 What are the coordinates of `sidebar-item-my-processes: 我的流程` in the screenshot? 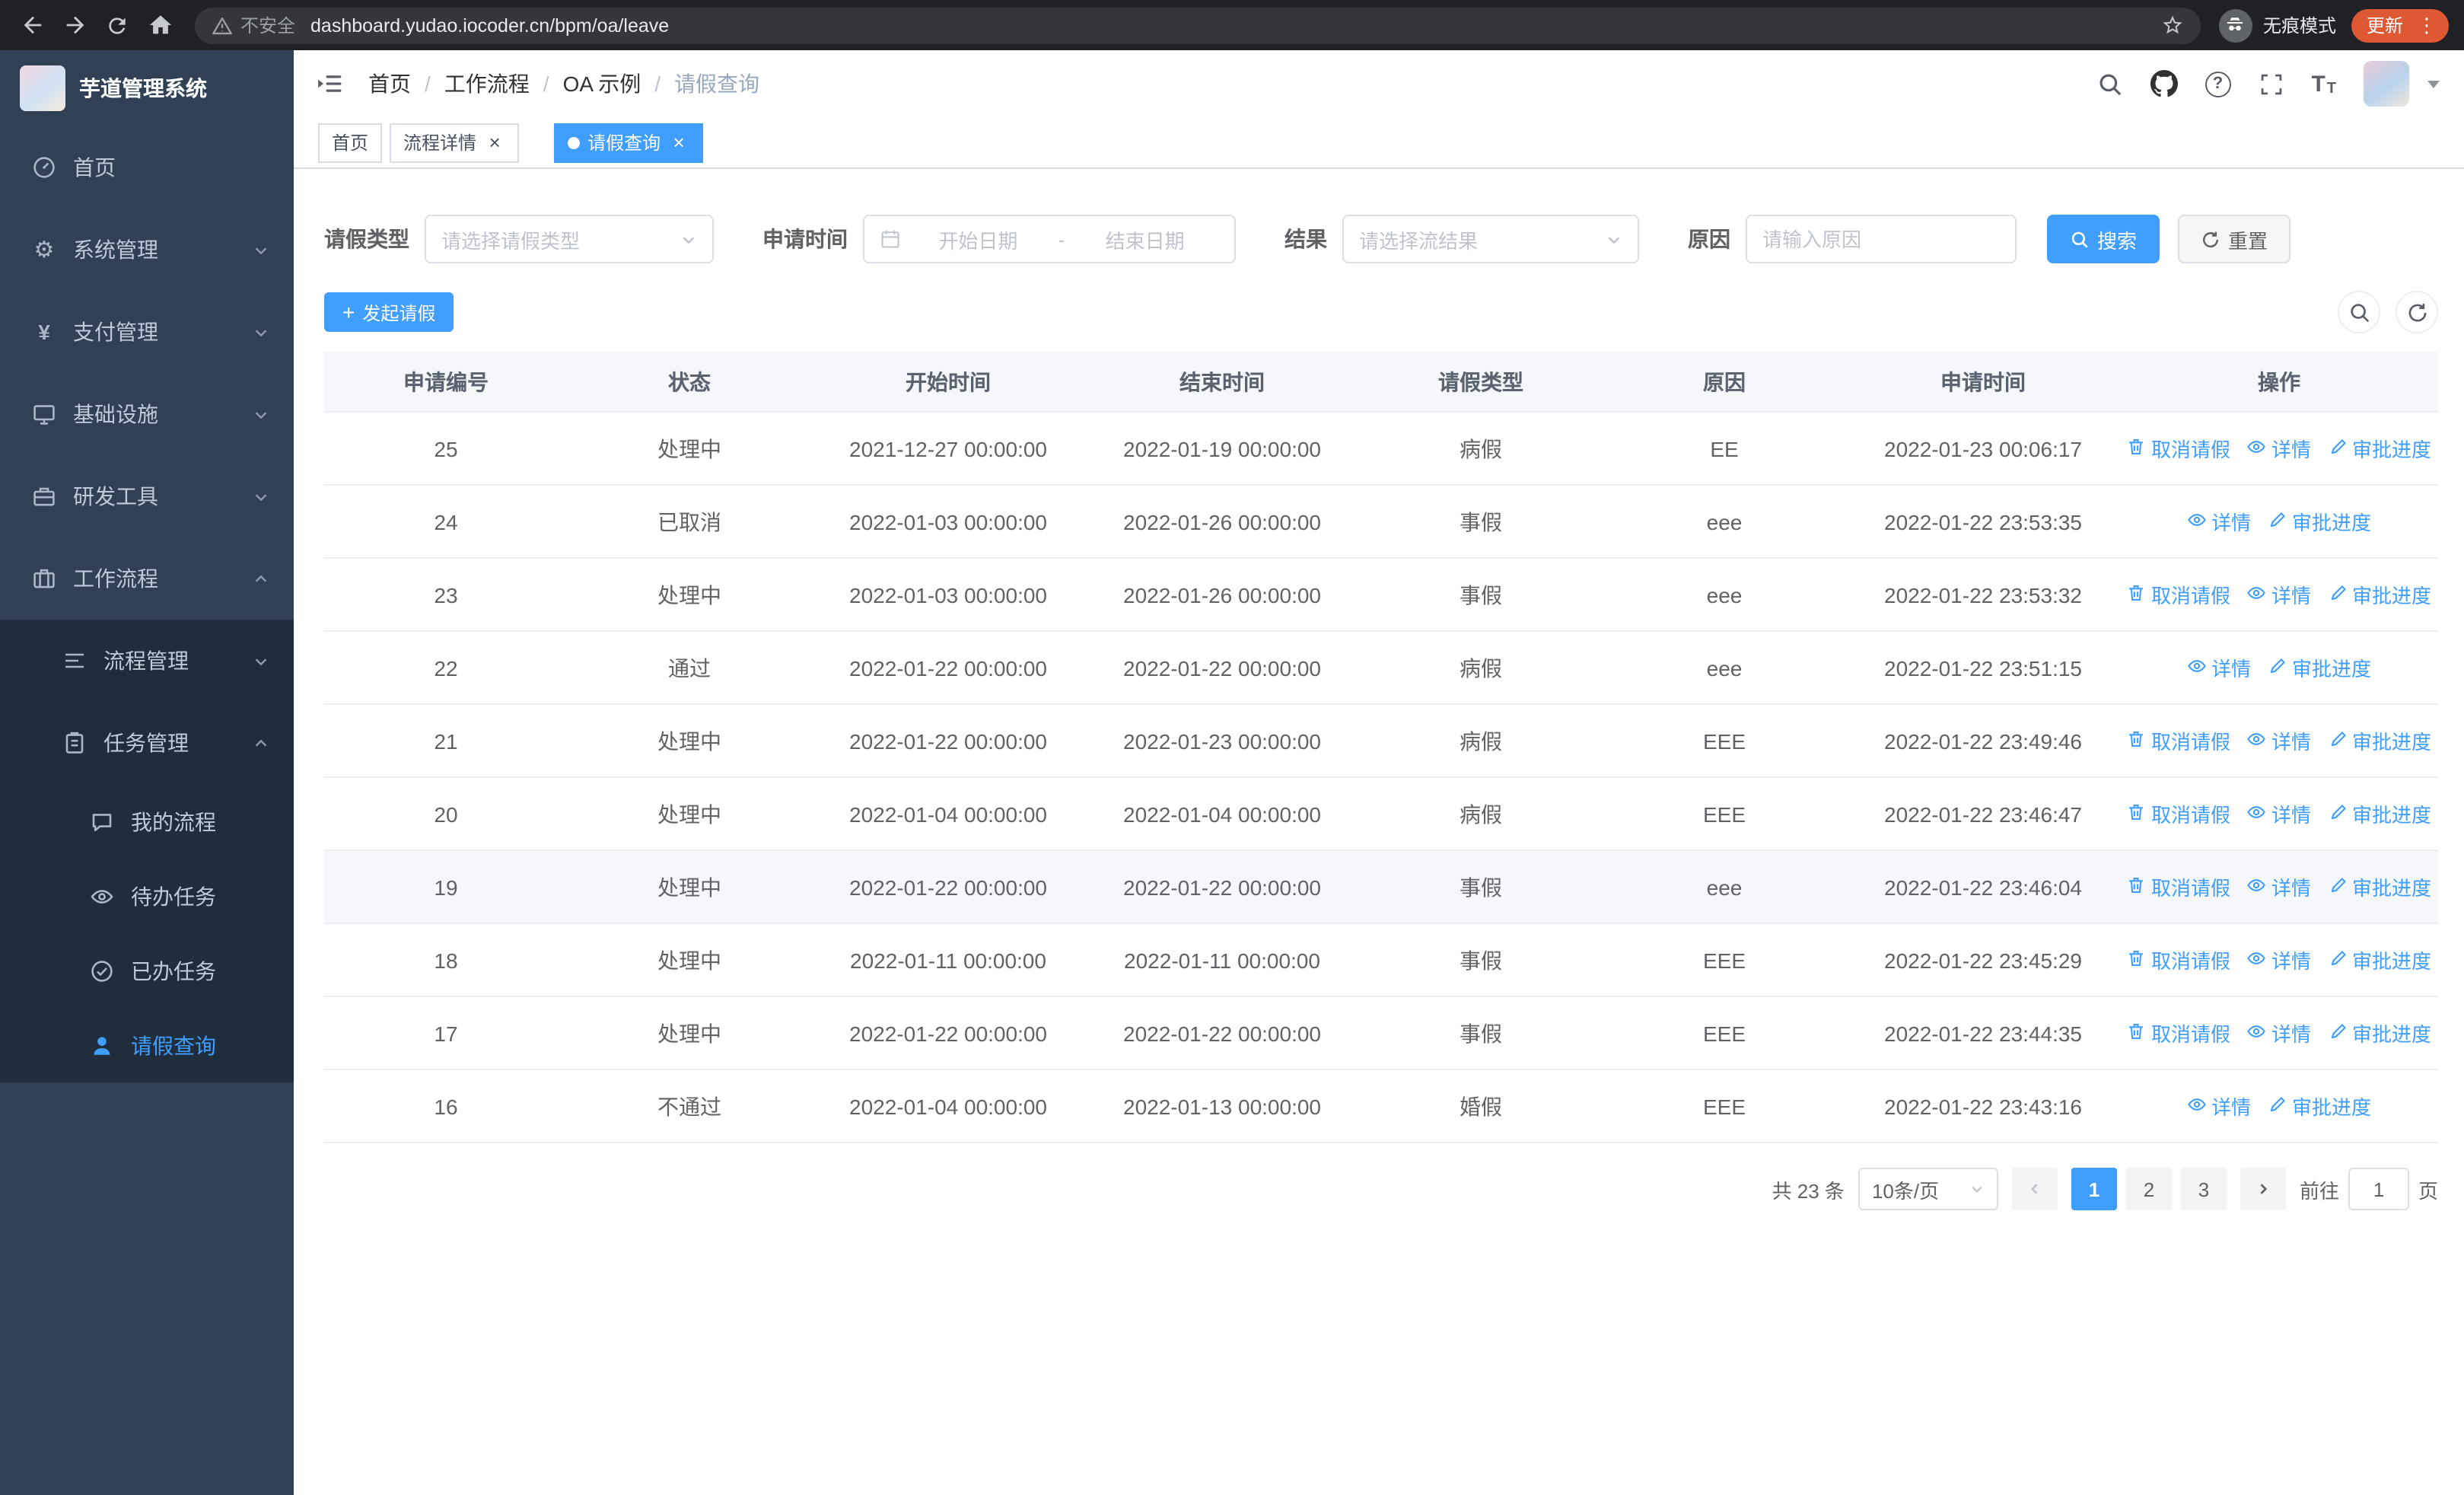 It's located at (147, 822).